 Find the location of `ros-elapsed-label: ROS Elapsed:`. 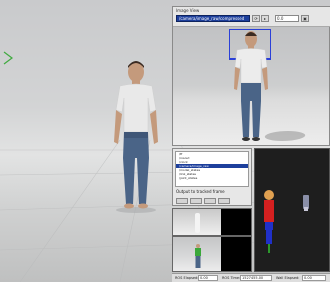

ros-elapsed-label: ROS Elapsed: is located at coordinates (187, 278).